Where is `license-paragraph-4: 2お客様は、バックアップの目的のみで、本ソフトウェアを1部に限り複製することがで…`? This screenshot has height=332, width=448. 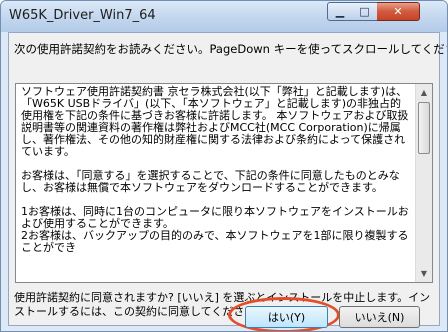 license-paragraph-4: 2お客様は、バックアップの目的のみで、本ソフトウェアを1部に限り複製することがで… is located at coordinates (215, 241).